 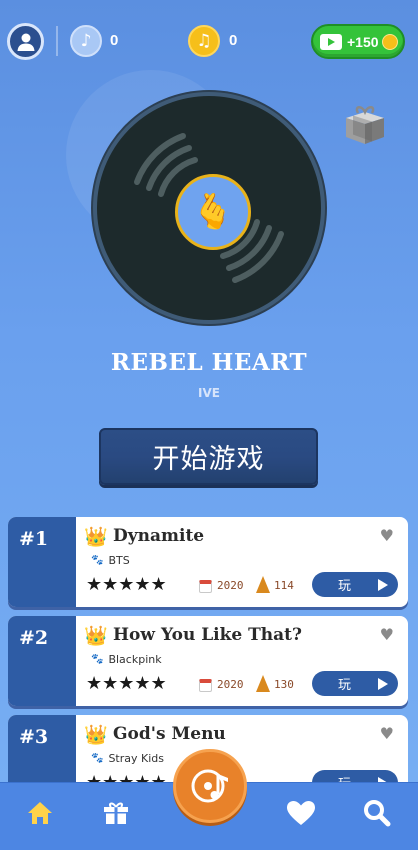 I want to click on nav-gifts, so click(x=116, y=813).